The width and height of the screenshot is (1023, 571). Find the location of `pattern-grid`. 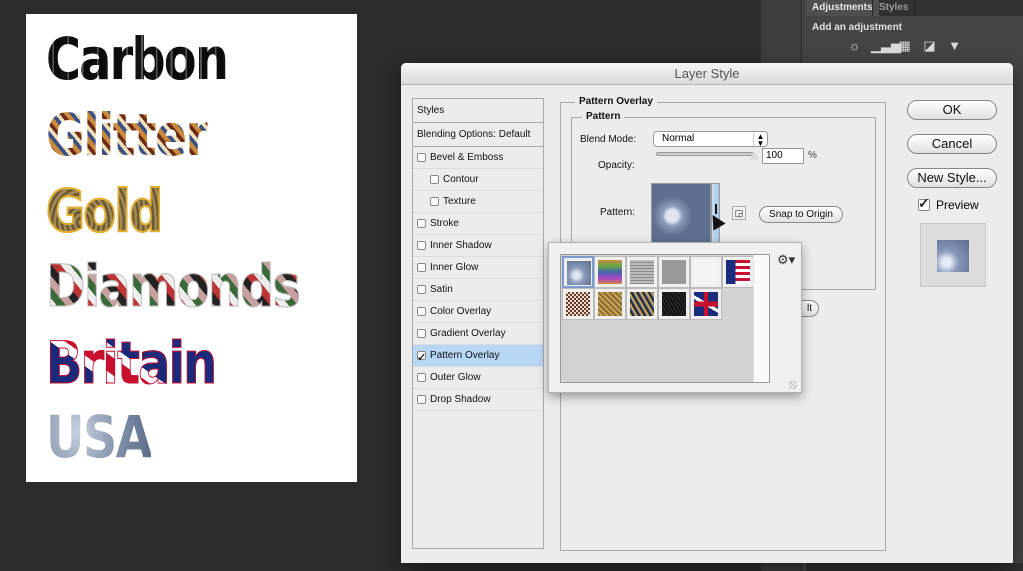

pattern-grid is located at coordinates (665, 318).